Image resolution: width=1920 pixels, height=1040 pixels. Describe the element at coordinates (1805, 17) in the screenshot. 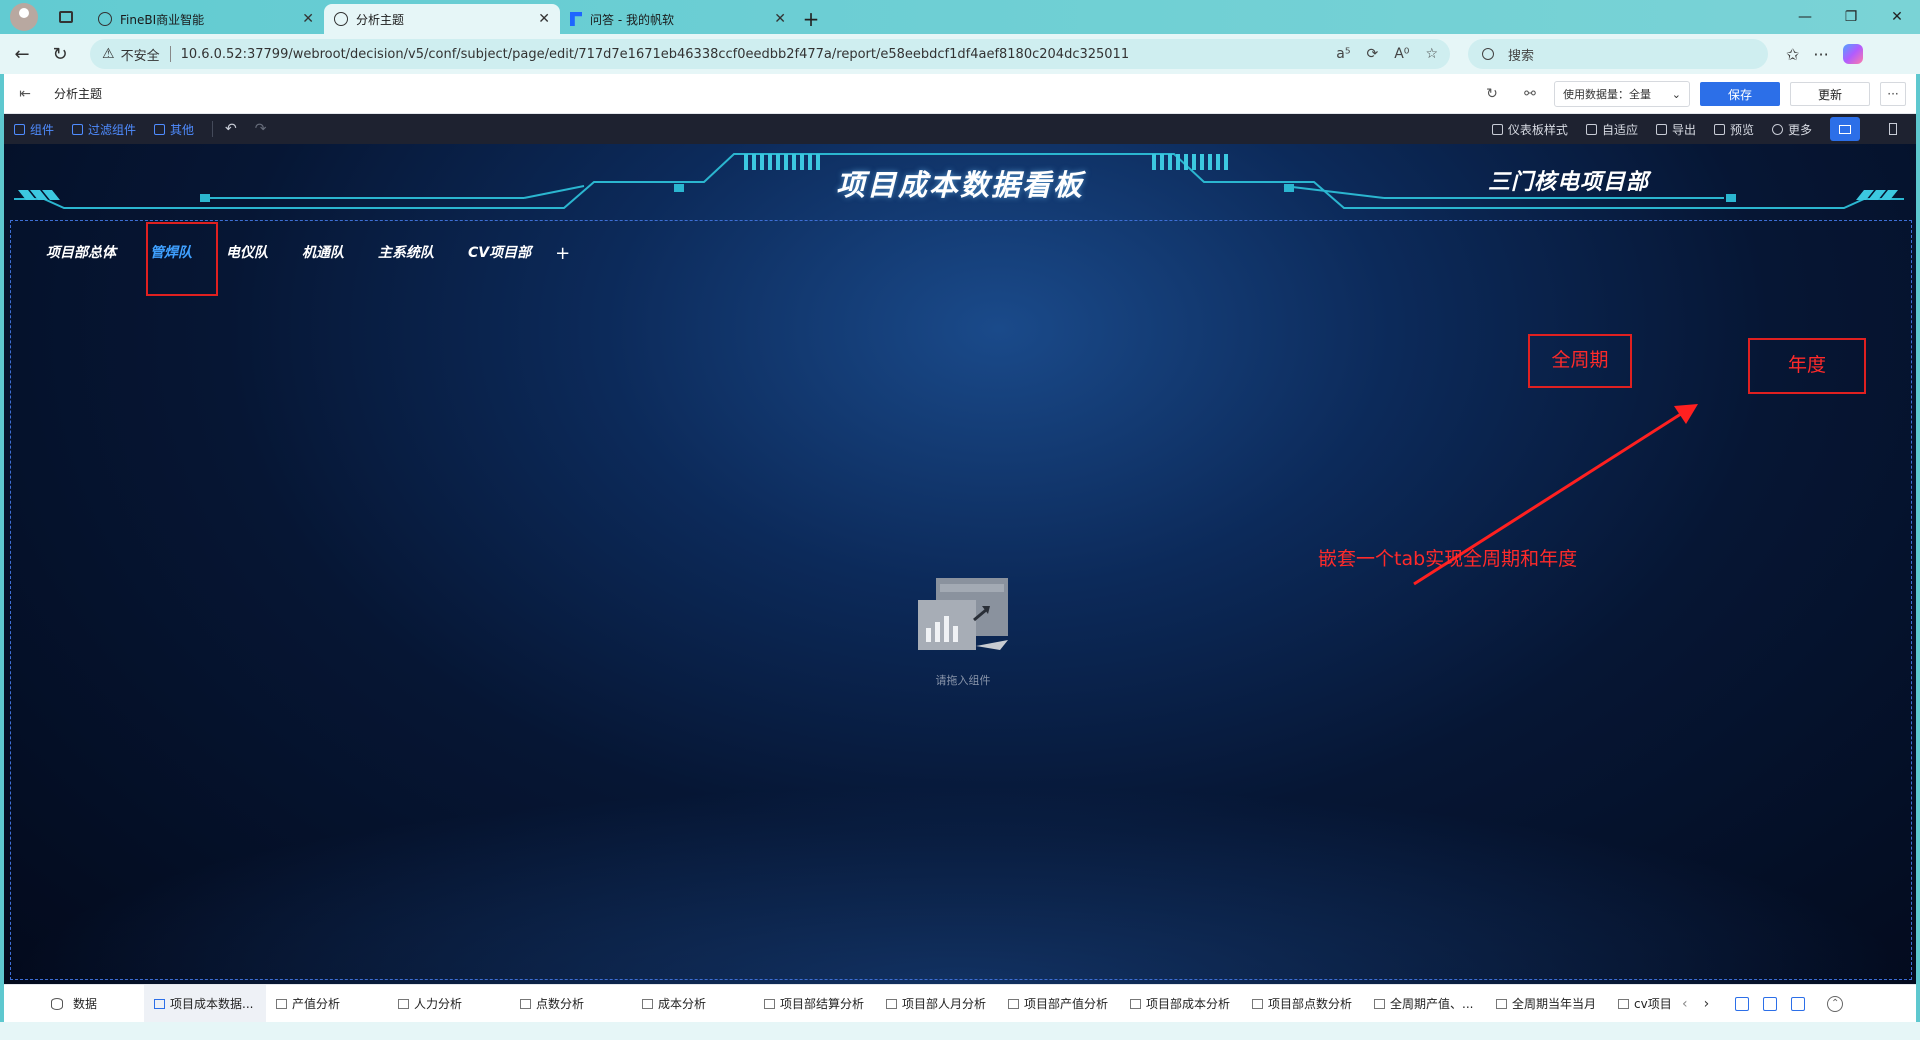

I see `minimize-icon: —` at that location.